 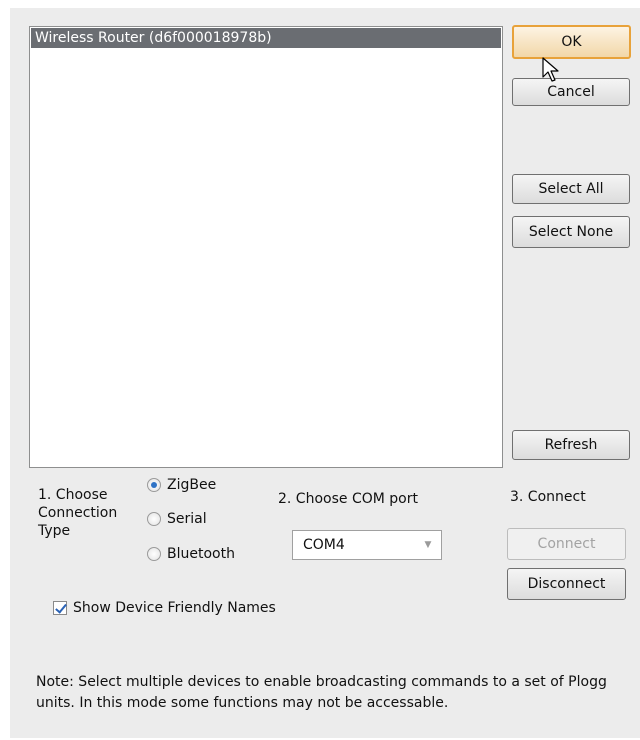 What do you see at coordinates (566, 544) in the screenshot?
I see `connect-button: Connect` at bounding box center [566, 544].